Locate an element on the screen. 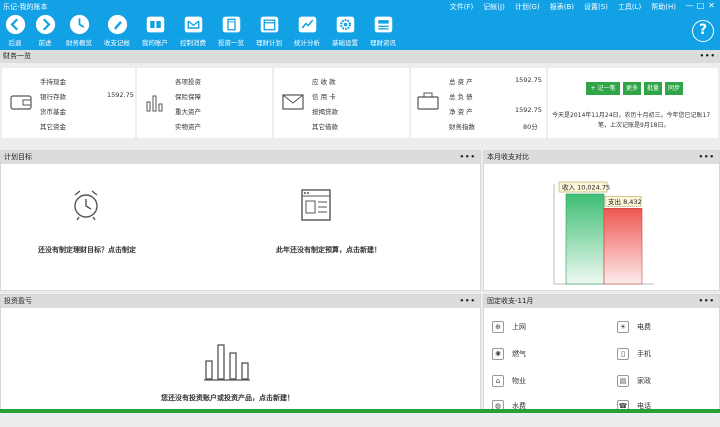 Image resolution: width=720 pixels, height=427 pixels. toolbar-news: 理财资讯 is located at coordinates (383, 30).